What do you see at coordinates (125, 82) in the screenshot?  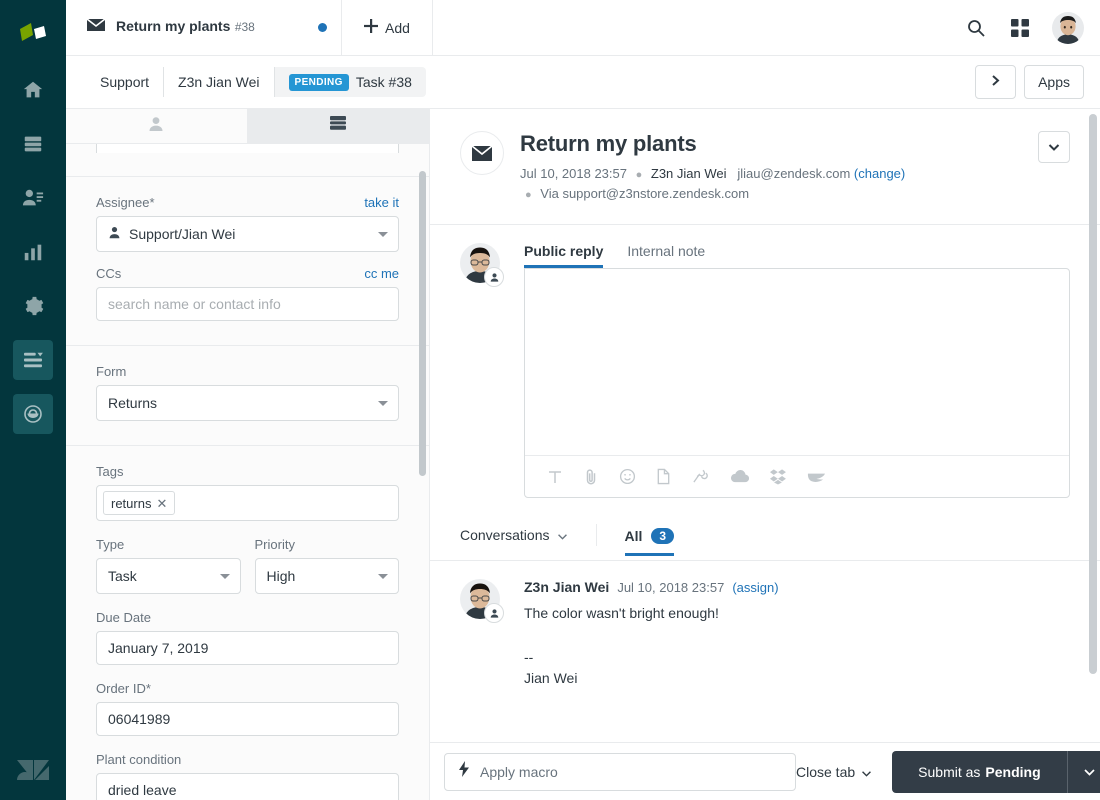 I see `breadcrumb-item-support: Support` at bounding box center [125, 82].